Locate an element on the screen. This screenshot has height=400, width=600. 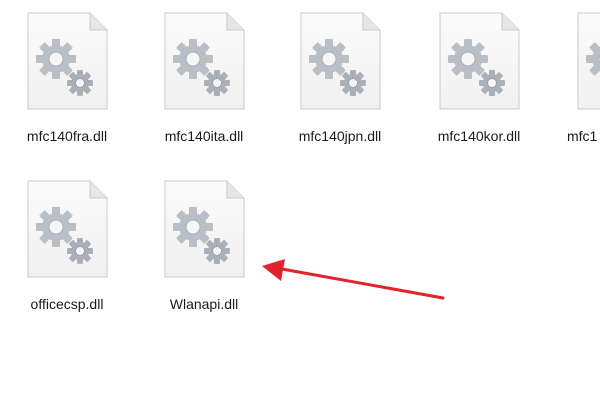
file-name: mfc140kor.dll is located at coordinates (479, 136).